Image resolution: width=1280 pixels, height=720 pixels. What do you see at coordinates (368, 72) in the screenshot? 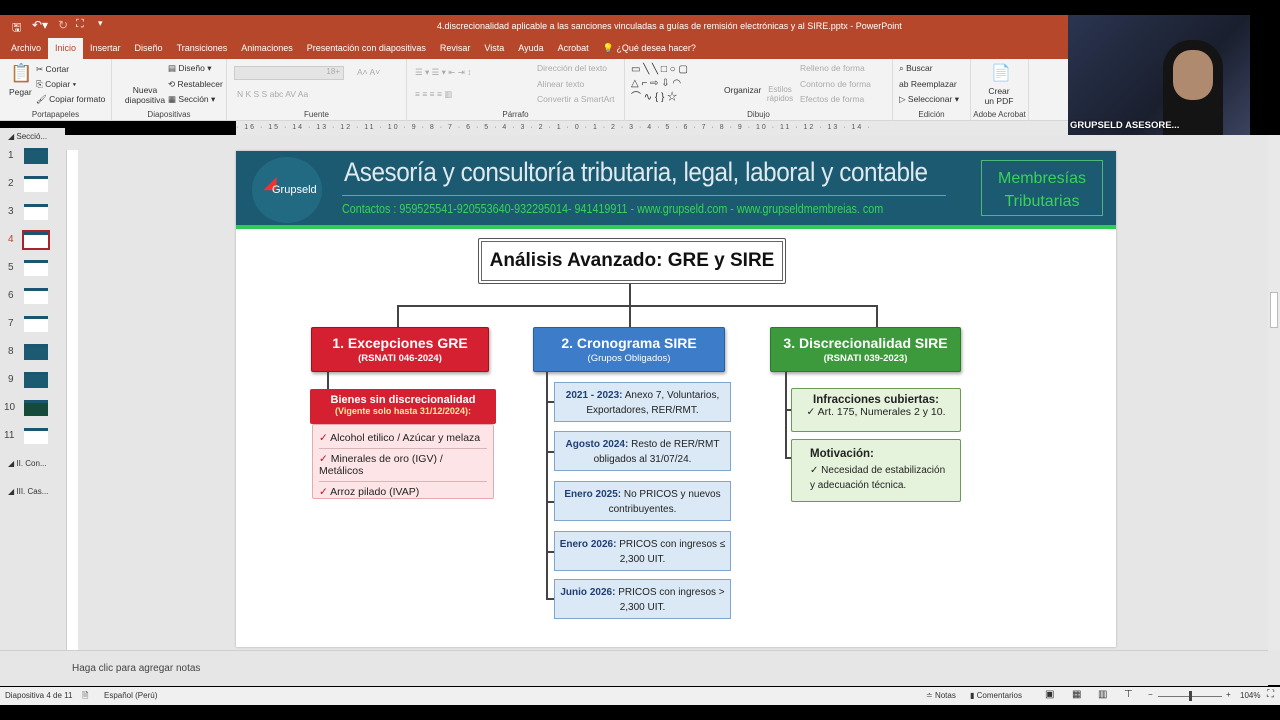
I see `grow-font-icon: A˄ A˅` at bounding box center [368, 72].